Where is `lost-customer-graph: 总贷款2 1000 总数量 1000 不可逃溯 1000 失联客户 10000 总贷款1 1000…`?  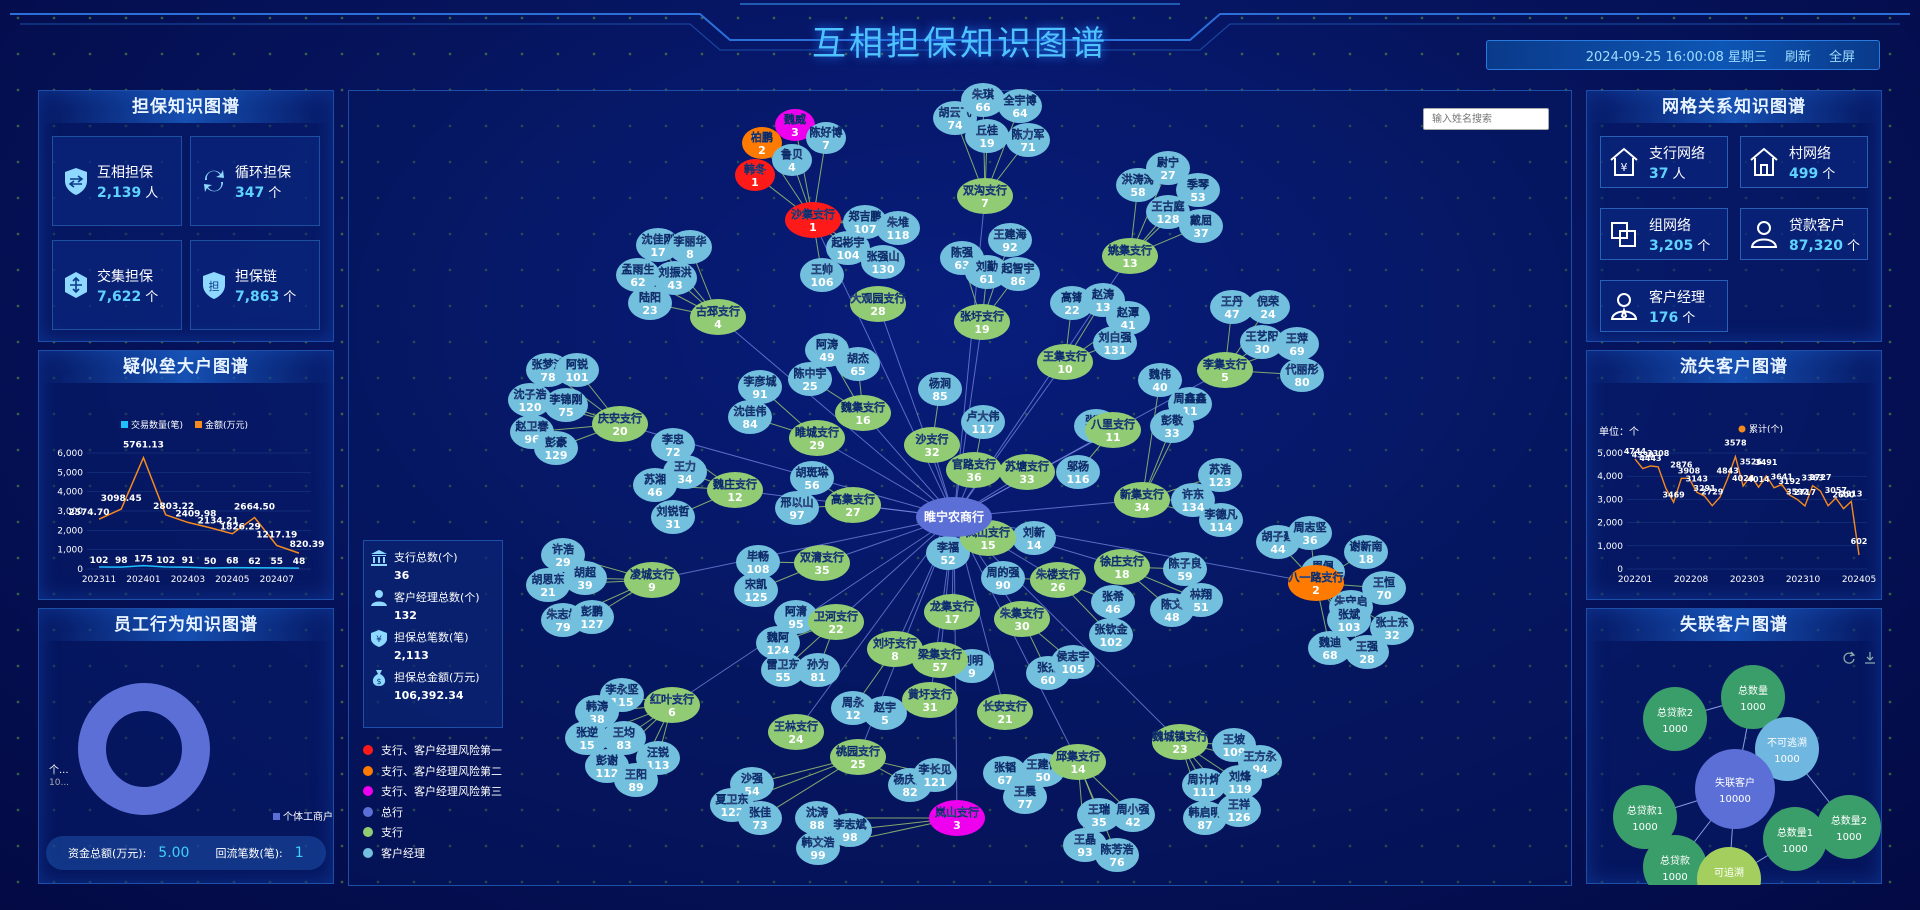
lost-customer-graph: 总贷款2 1000 总数量 1000 不可逃溯 1000 失联客户 10000 总贷款1 1000… is located at coordinates (1735, 775).